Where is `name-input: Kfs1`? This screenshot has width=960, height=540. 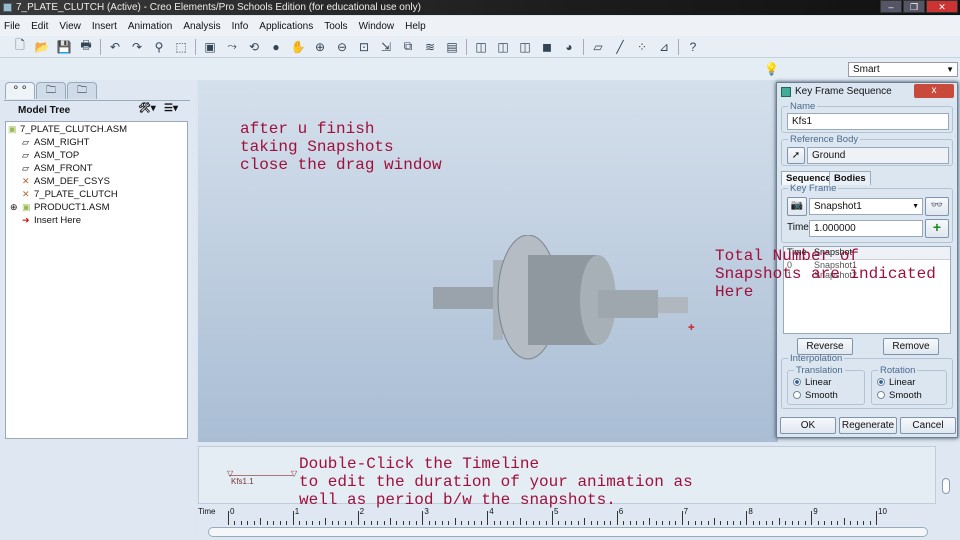 name-input: Kfs1 is located at coordinates (868, 121).